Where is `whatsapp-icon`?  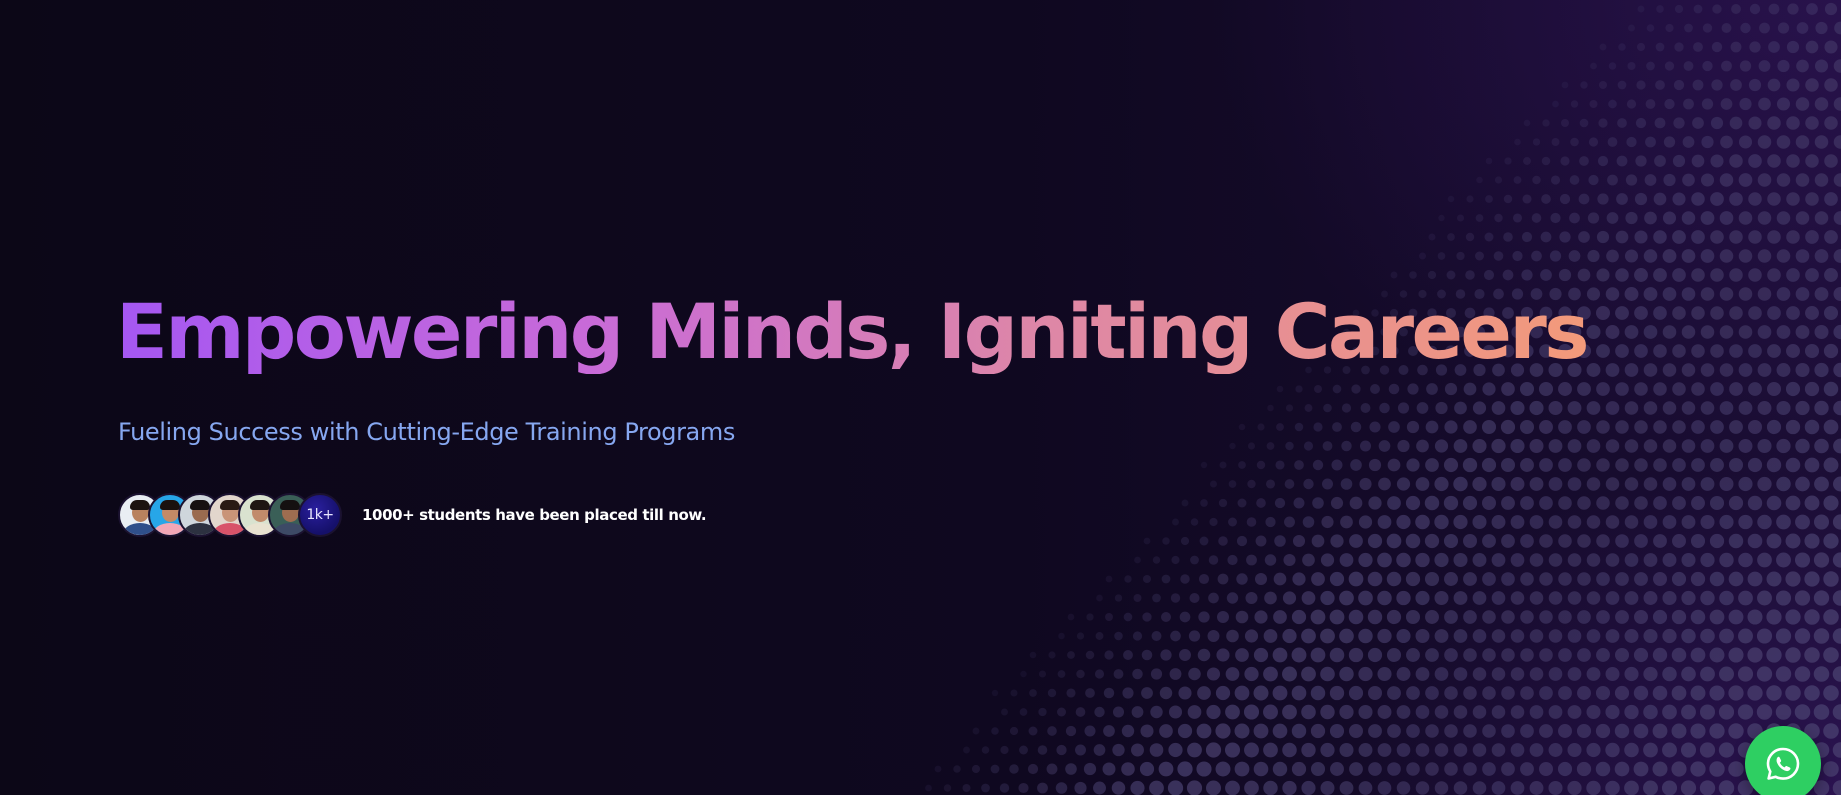
whatsapp-icon is located at coordinates (1783, 763).